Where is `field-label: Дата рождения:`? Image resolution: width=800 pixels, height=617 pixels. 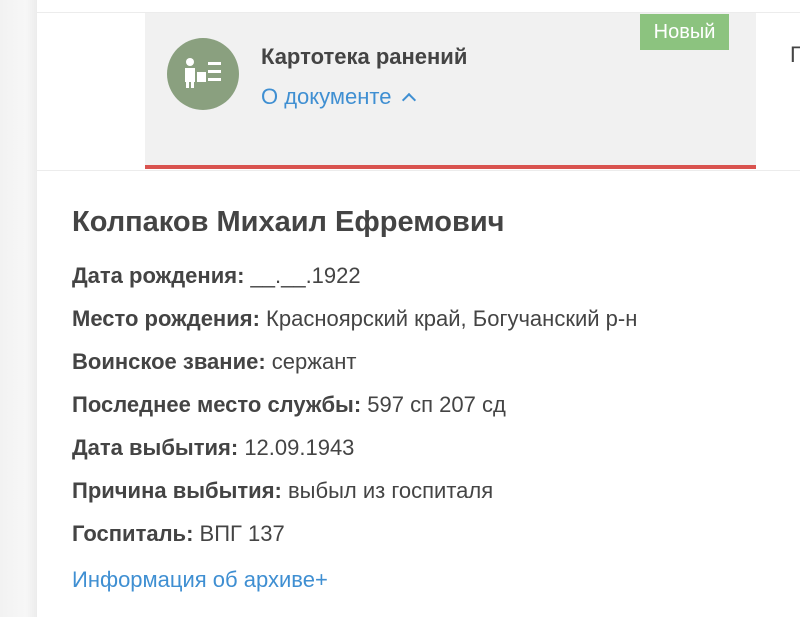
field-label: Дата рождения: is located at coordinates (158, 275).